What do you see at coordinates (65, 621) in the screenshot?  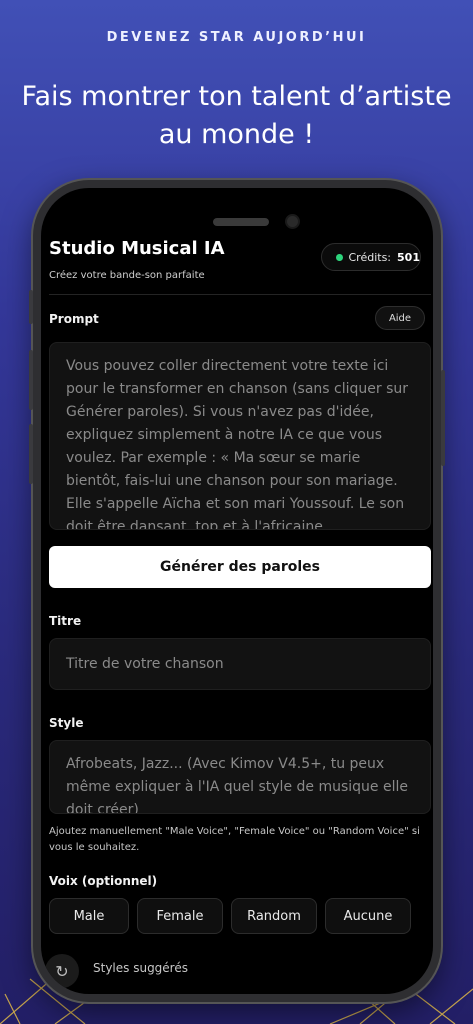 I see `title-label: Titre` at bounding box center [65, 621].